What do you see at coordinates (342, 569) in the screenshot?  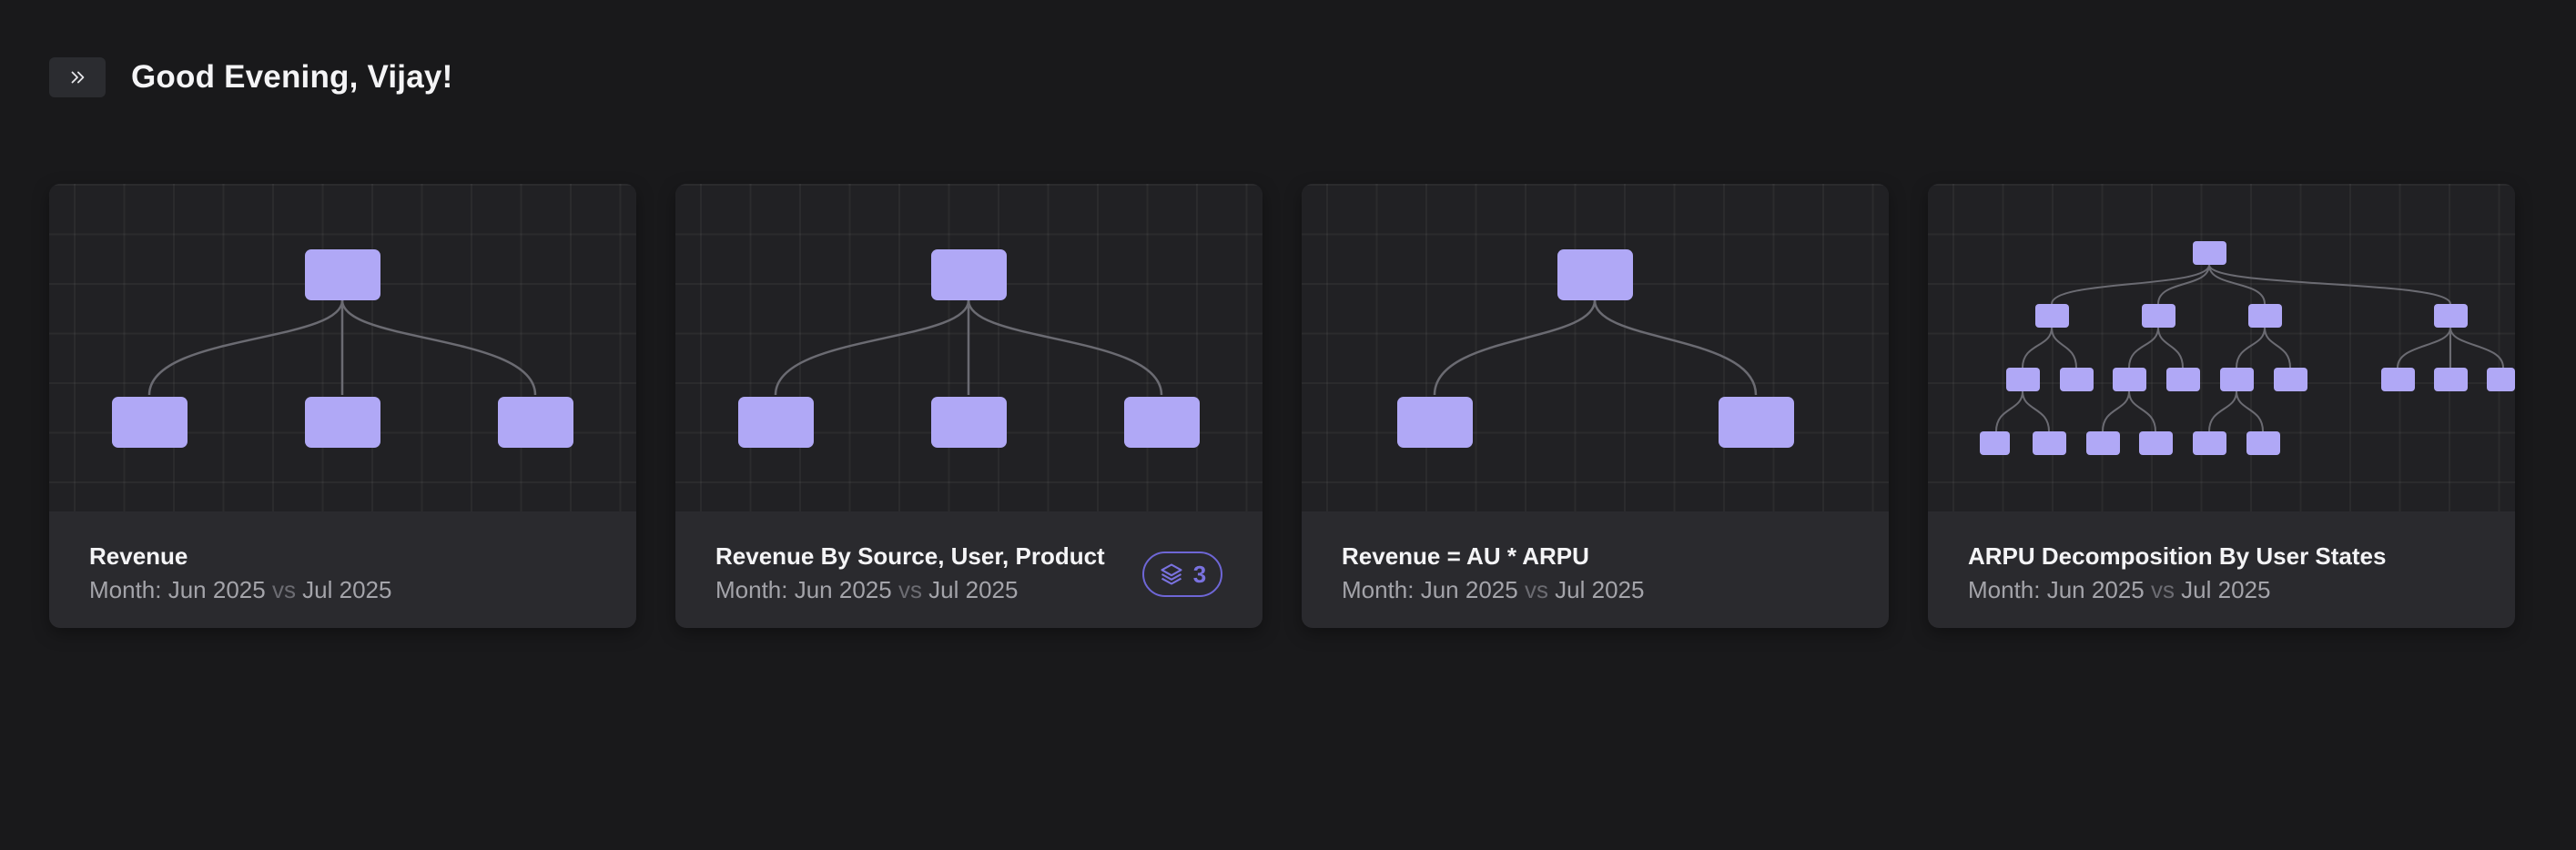 I see `card-footer: Revenue Month: Jun 2025 vs Jul 2025` at bounding box center [342, 569].